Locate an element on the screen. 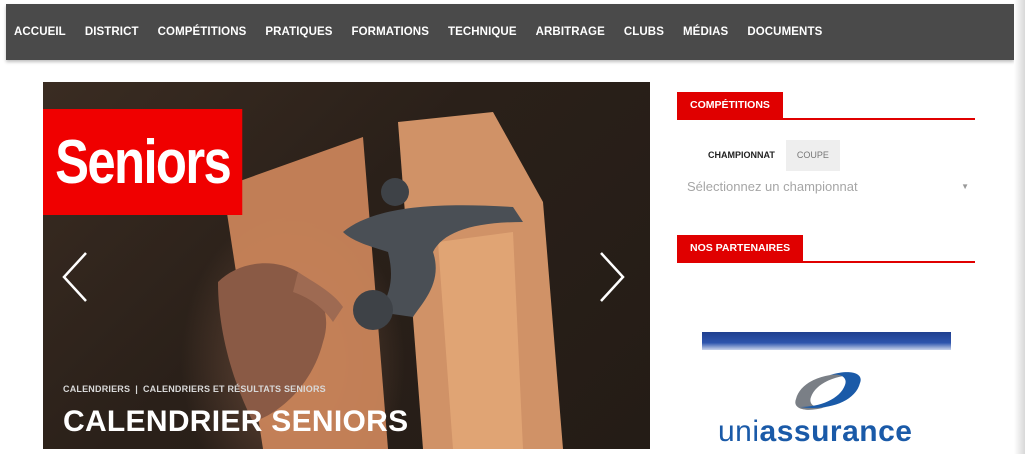 Image resolution: width=1025 pixels, height=454 pixels. championnat-select-placeholder: Sélectionnez un championnat is located at coordinates (772, 186).